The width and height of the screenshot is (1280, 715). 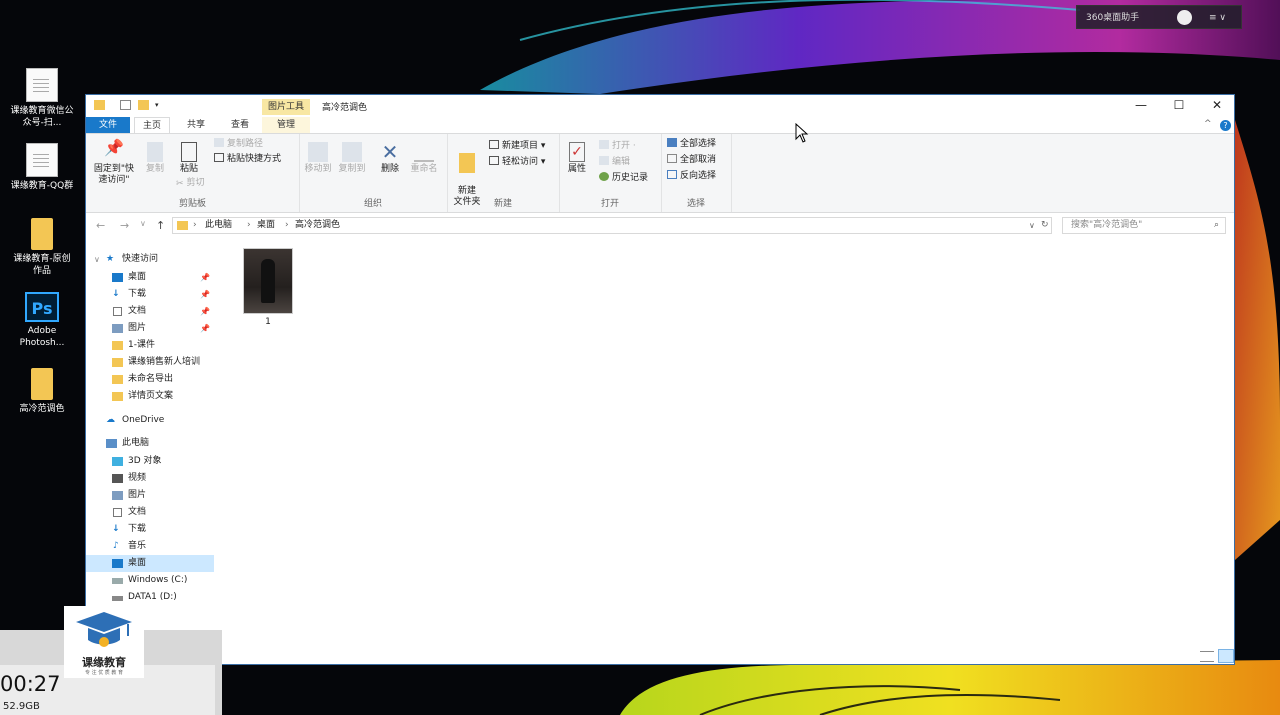 I want to click on nav-item-pc-downloads: ↓ 下载, so click(x=150, y=529).